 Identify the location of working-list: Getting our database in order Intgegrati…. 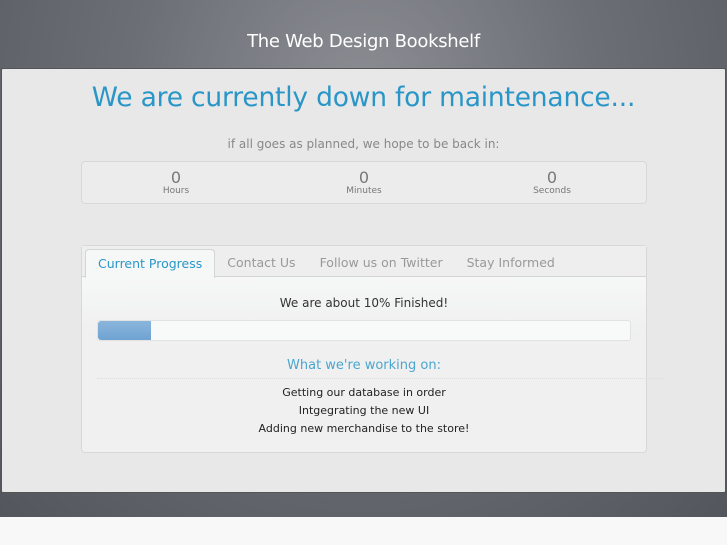
(364, 411).